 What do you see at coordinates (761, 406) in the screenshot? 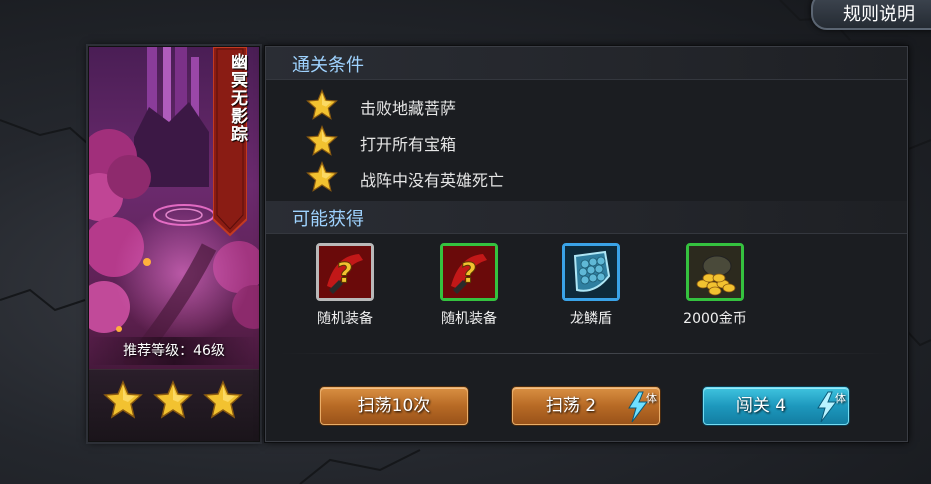
I see `challenge-label: 闯关 4` at bounding box center [761, 406].